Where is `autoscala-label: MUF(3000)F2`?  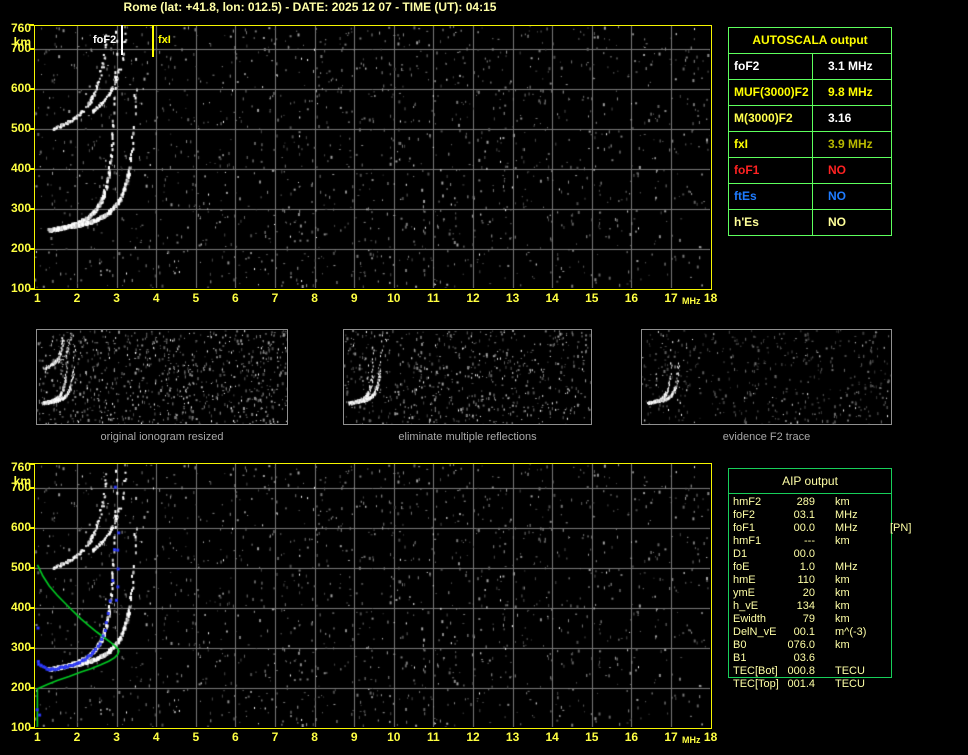 autoscala-label: MUF(3000)F2 is located at coordinates (771, 92).